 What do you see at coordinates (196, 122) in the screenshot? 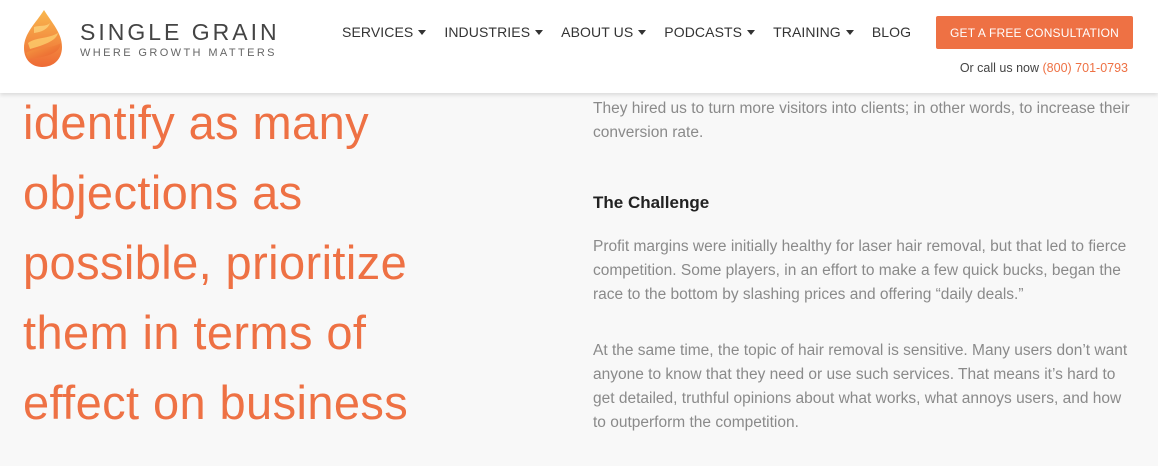
I see `pull-quote-line: identify as many` at bounding box center [196, 122].